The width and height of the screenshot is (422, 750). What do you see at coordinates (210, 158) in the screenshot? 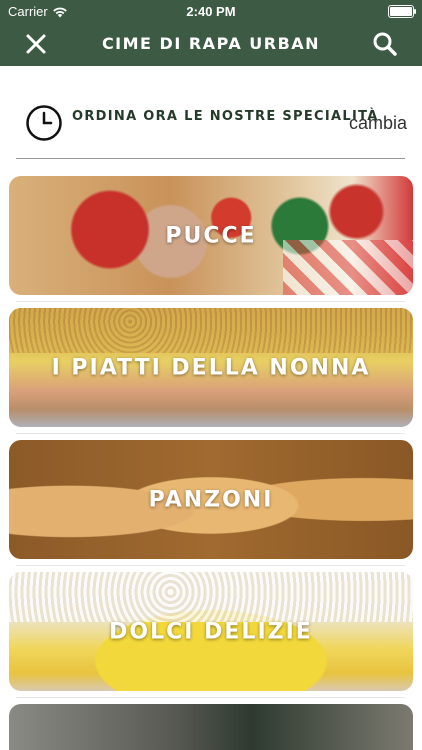
I see `section-divider` at bounding box center [210, 158].